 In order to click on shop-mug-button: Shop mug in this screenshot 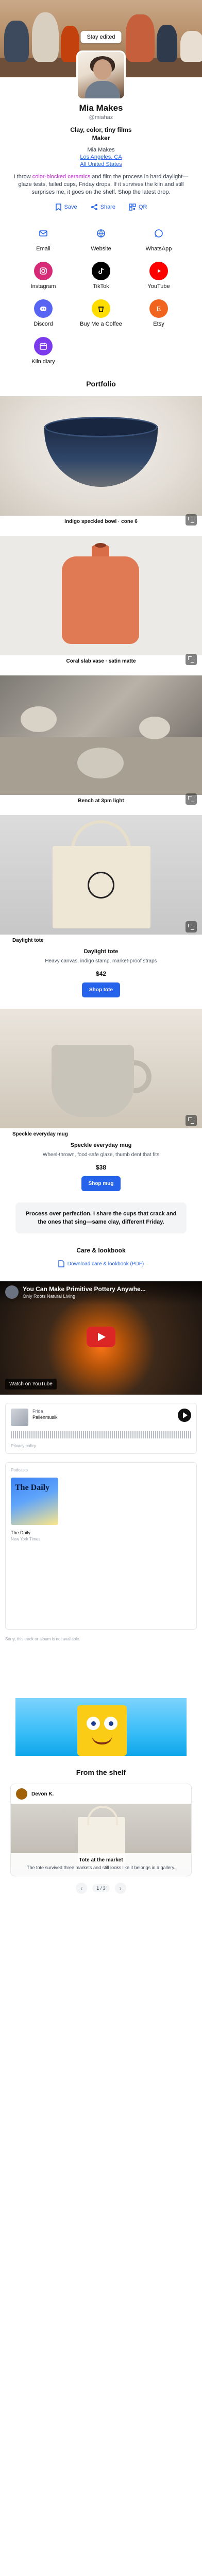, I will do `click(101, 1183)`.